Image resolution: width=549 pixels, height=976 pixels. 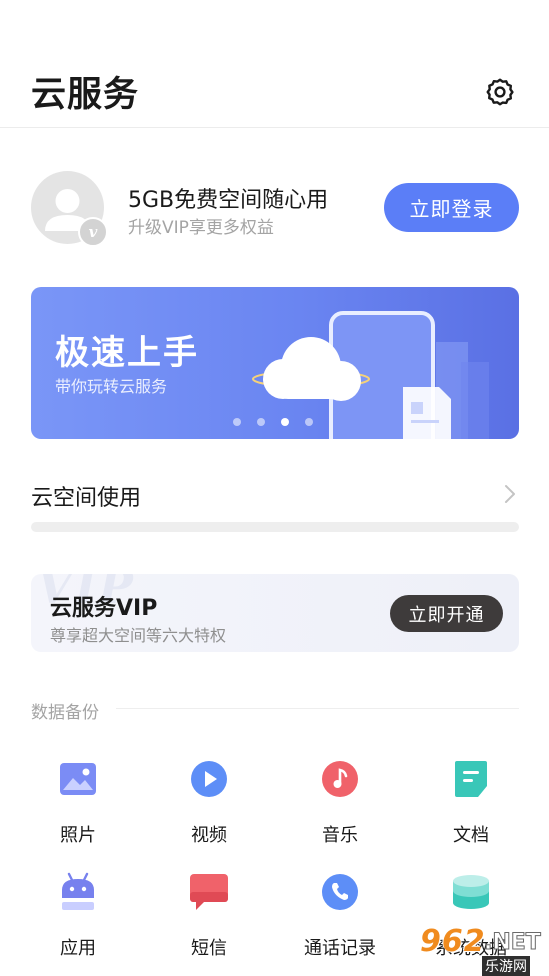 I want to click on chevron-right-icon, so click(x=510, y=494).